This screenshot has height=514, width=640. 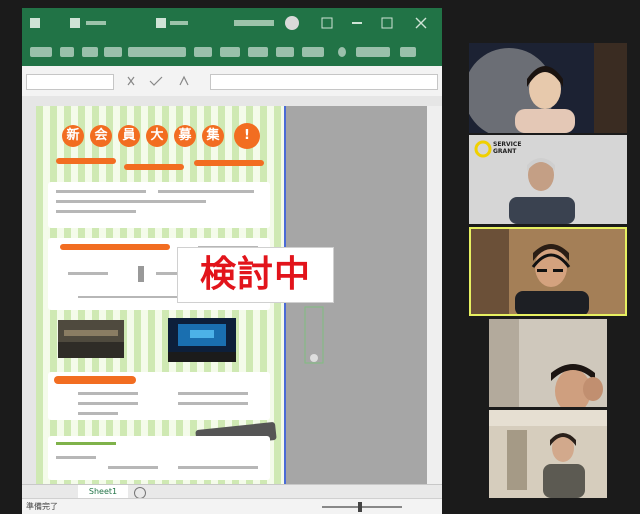 I want to click on sheet-tabs: Sheet1, so click(x=232, y=492).